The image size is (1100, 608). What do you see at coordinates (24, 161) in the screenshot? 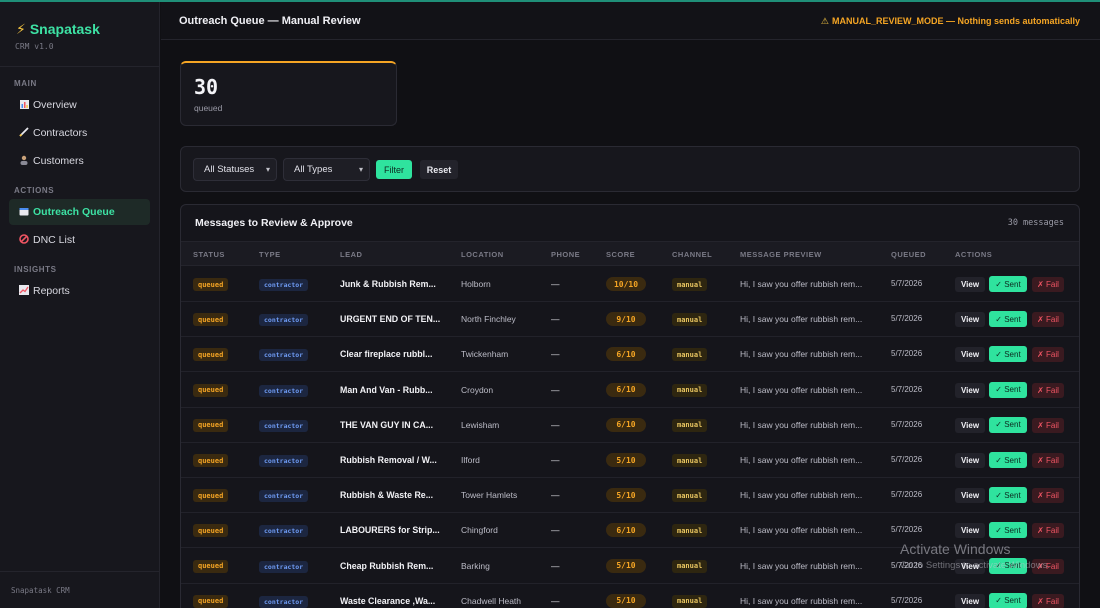
I see `person-icon` at bounding box center [24, 161].